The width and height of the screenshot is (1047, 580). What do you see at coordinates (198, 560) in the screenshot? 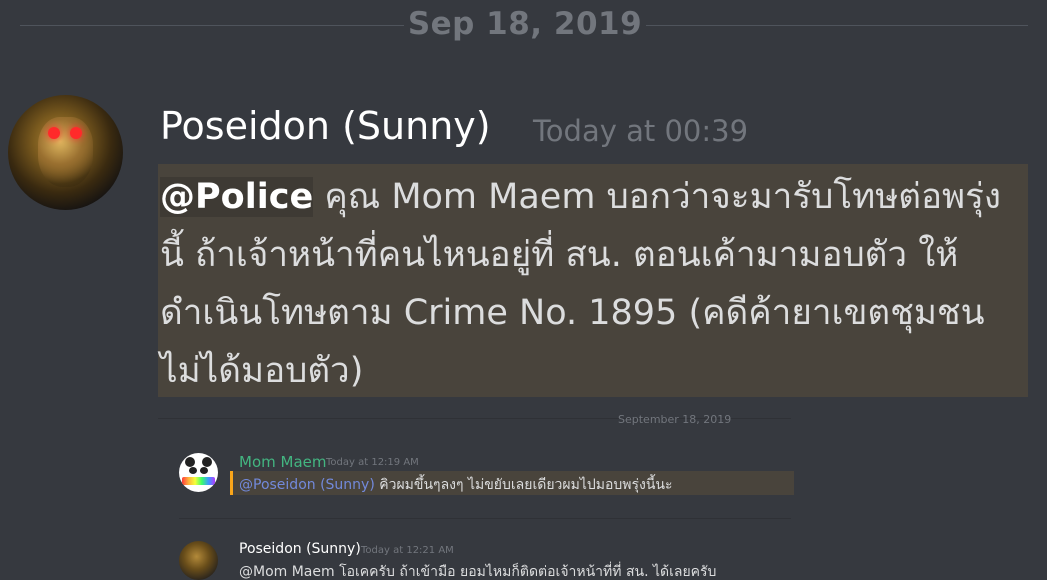
I see `embed-avatar-poseidon` at bounding box center [198, 560].